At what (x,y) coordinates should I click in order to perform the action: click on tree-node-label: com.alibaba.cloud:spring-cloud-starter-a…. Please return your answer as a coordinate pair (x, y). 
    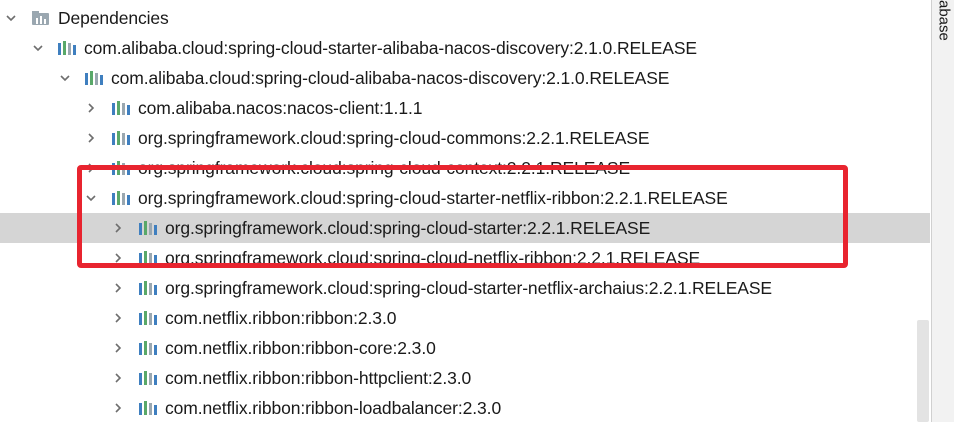
    Looking at the image, I should click on (390, 48).